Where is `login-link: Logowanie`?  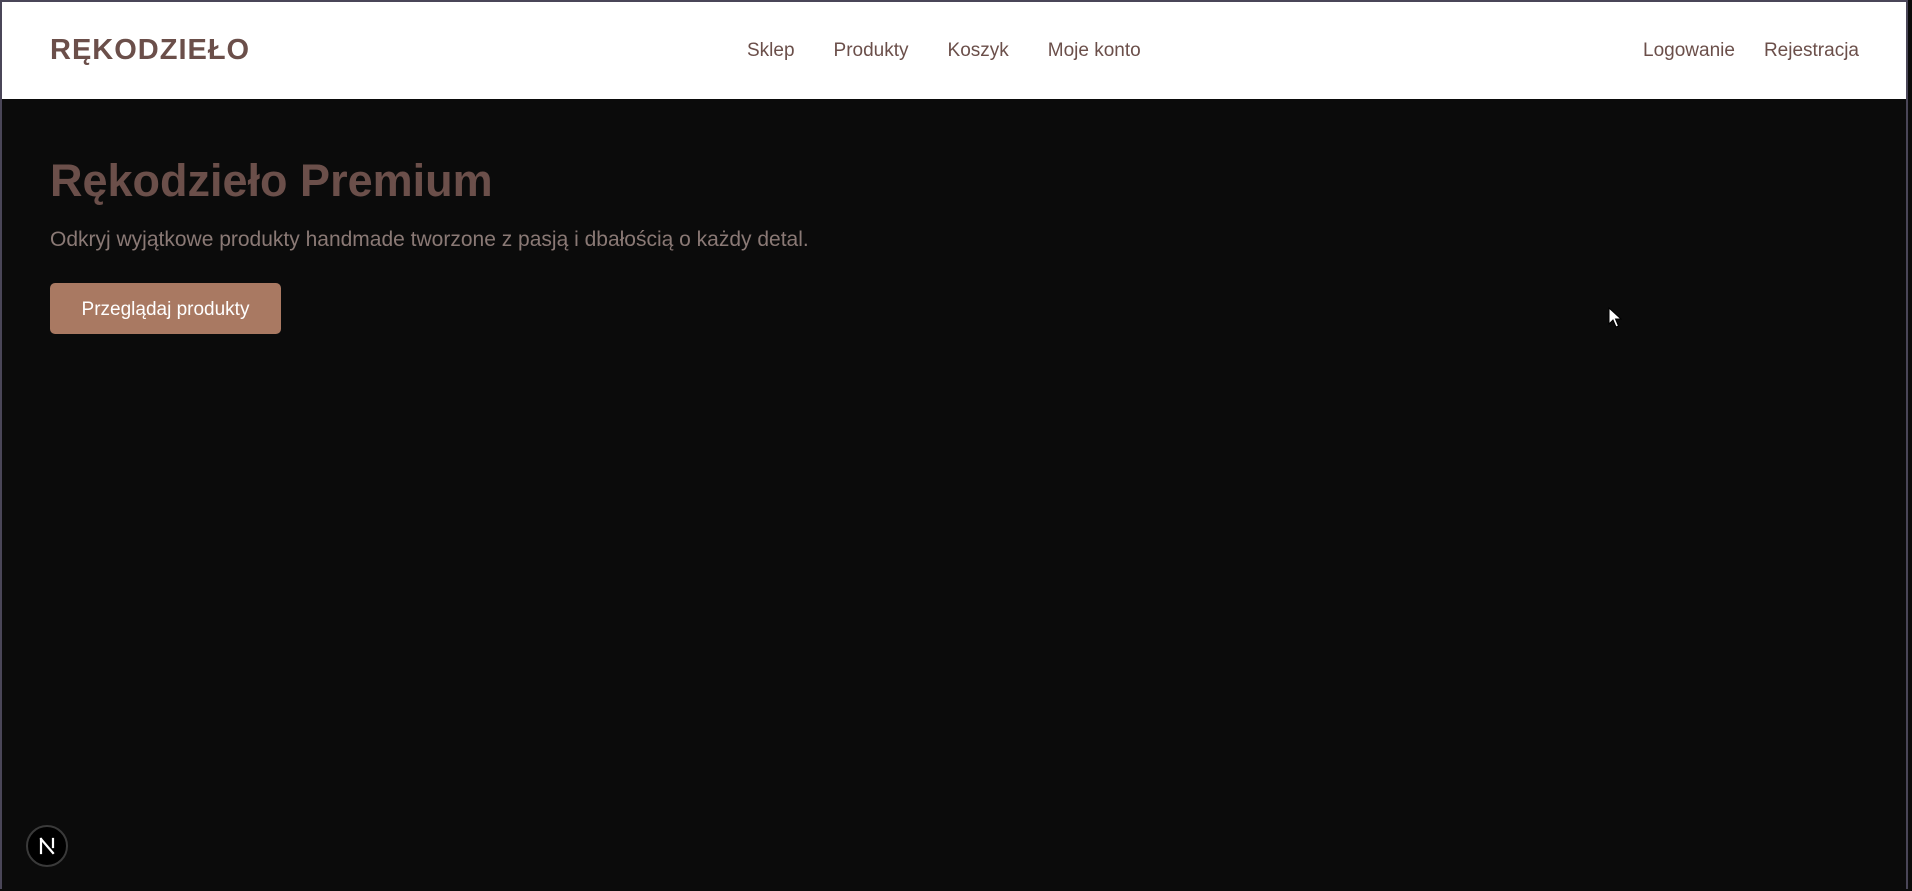
login-link: Logowanie is located at coordinates (1689, 51).